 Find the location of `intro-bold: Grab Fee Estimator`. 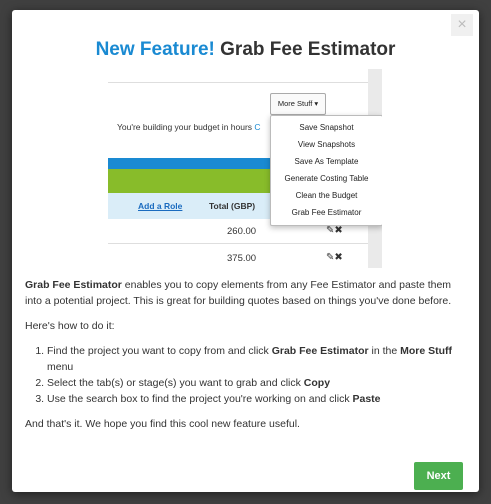

intro-bold: Grab Fee Estimator is located at coordinates (73, 285).